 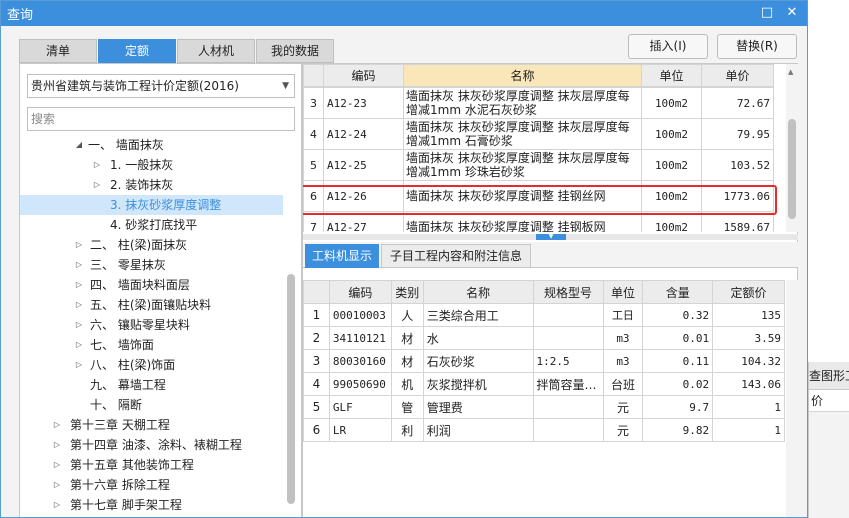 What do you see at coordinates (829, 401) in the screenshot?
I see `background-window-row: 价` at bounding box center [829, 401].